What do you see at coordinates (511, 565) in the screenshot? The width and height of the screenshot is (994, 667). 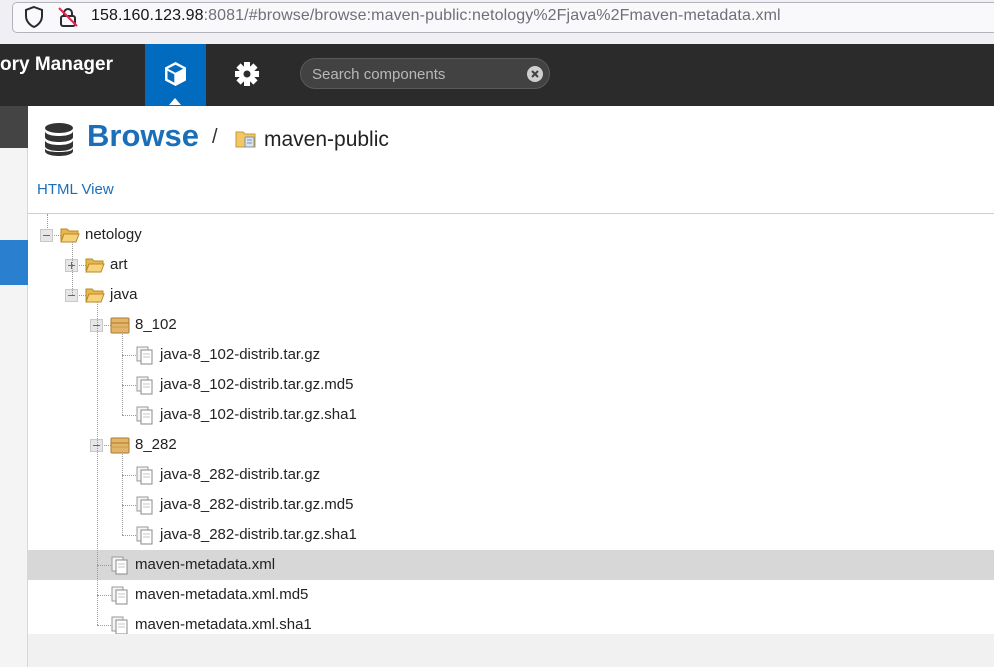 I see `tree-row: maven-metadata.xml` at bounding box center [511, 565].